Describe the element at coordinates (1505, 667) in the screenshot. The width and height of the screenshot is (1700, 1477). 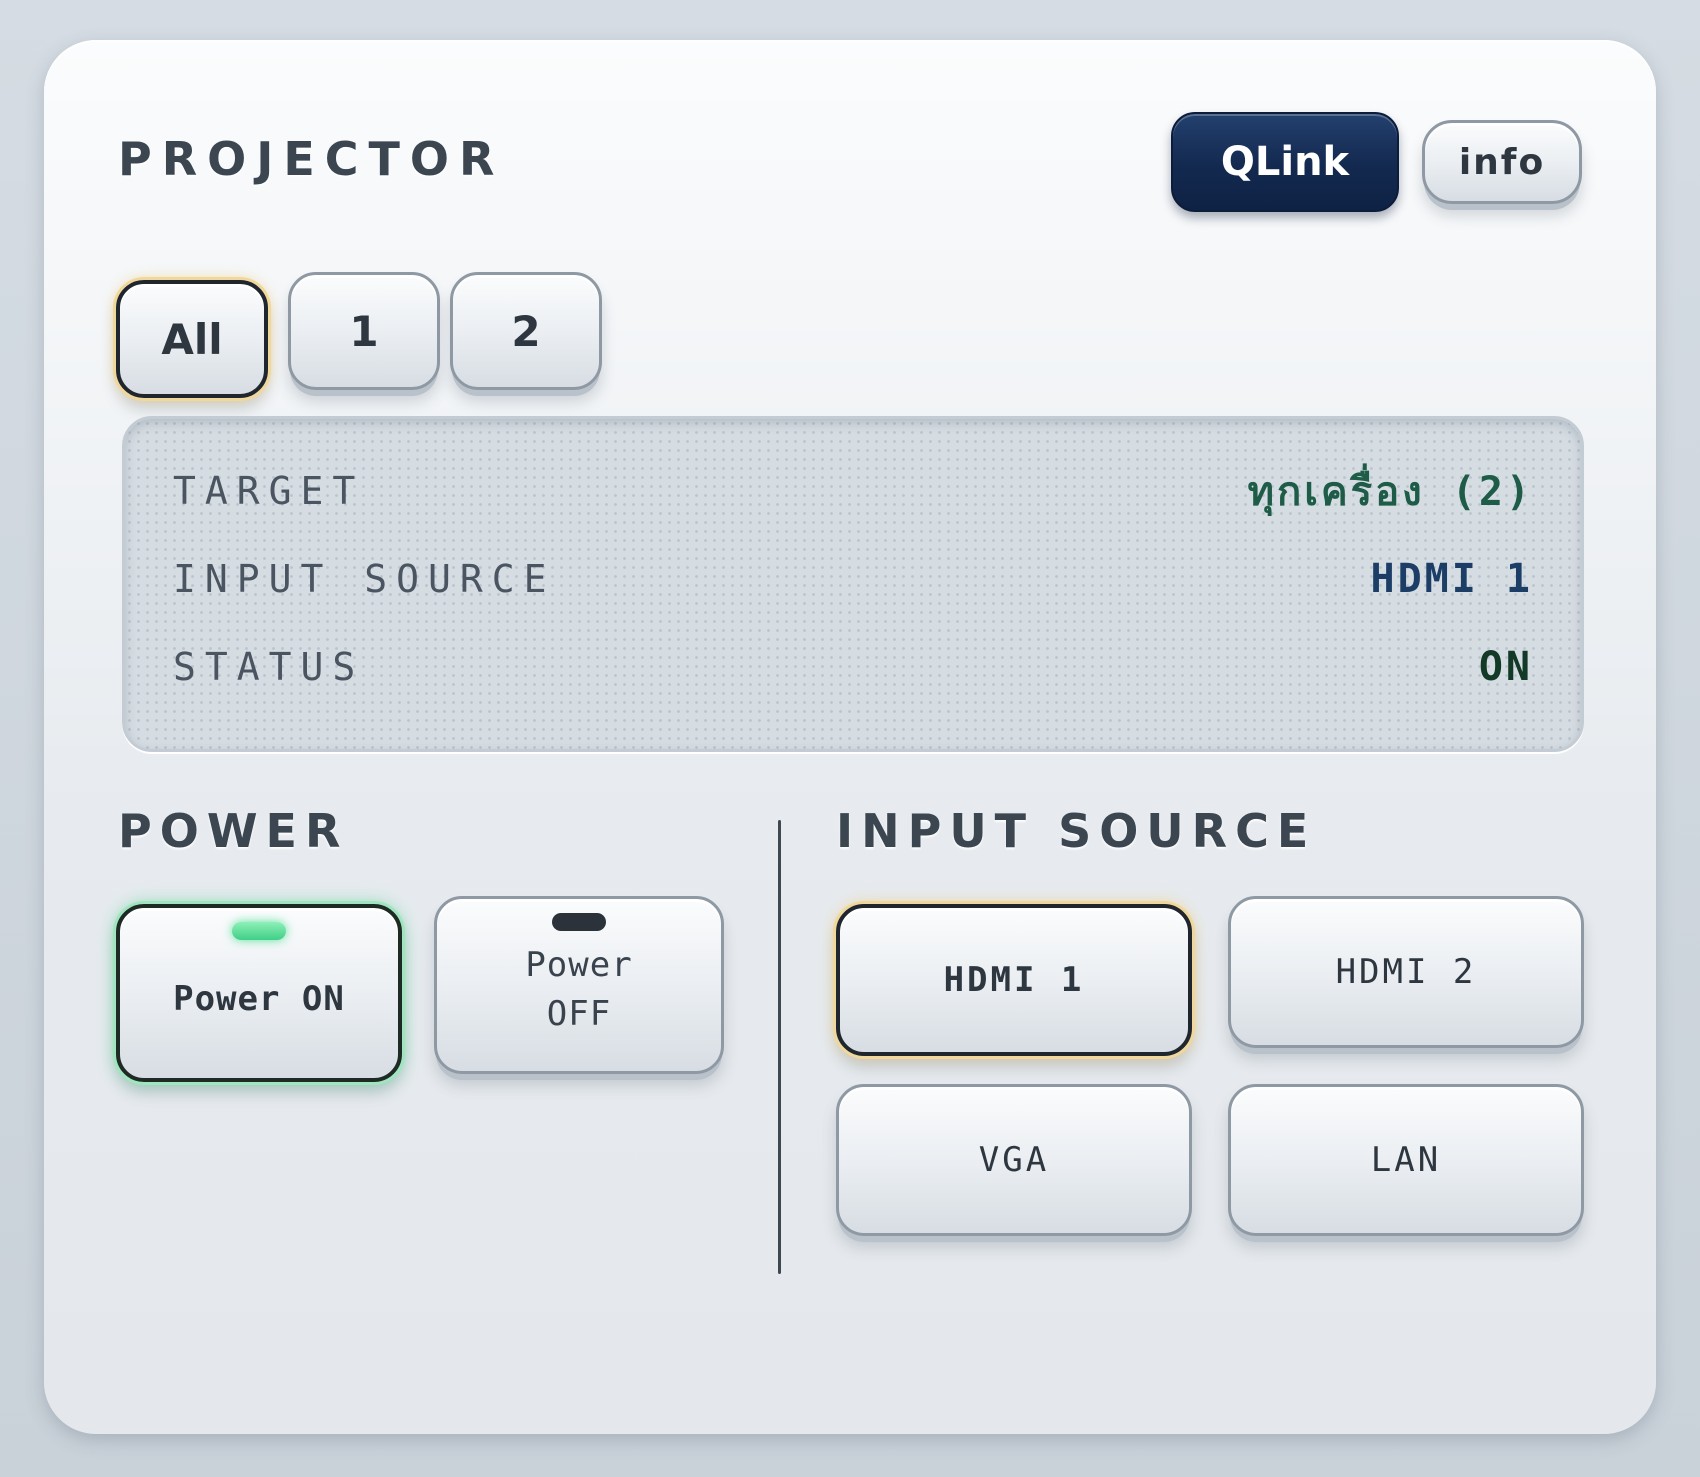
I see `status-value: ON` at that location.